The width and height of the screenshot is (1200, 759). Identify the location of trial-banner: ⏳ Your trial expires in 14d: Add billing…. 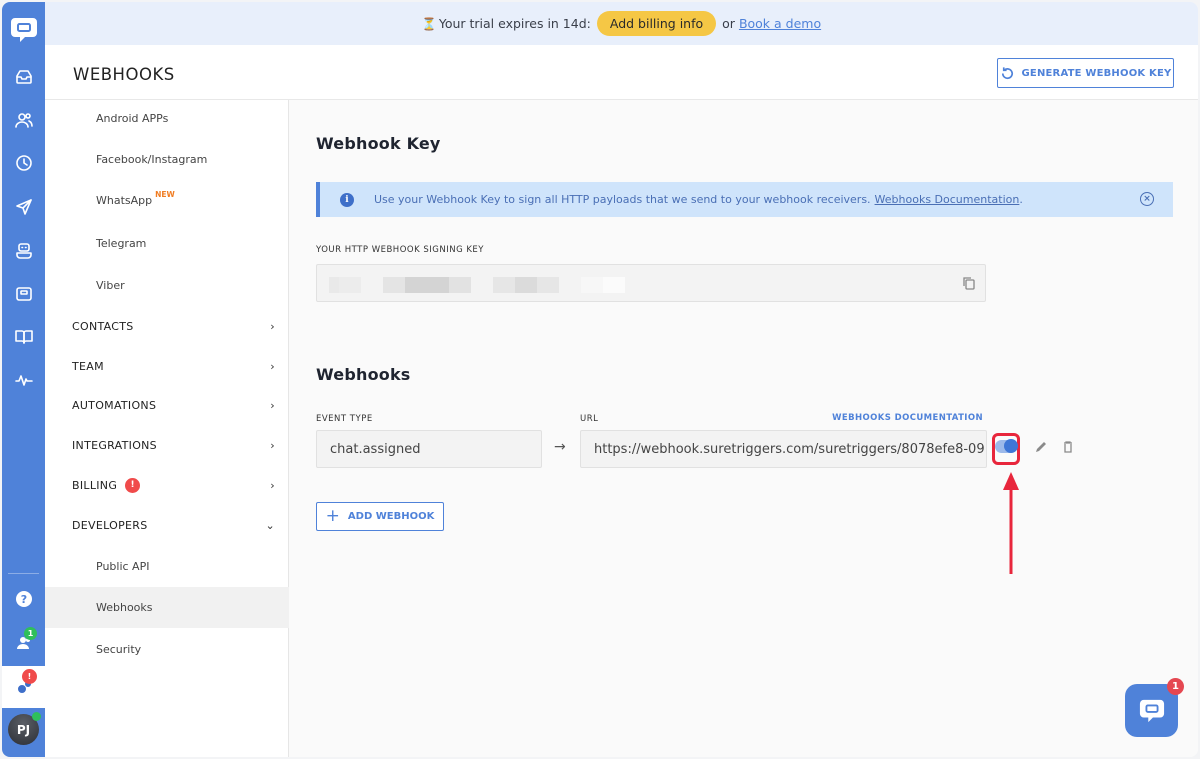
(621, 23).